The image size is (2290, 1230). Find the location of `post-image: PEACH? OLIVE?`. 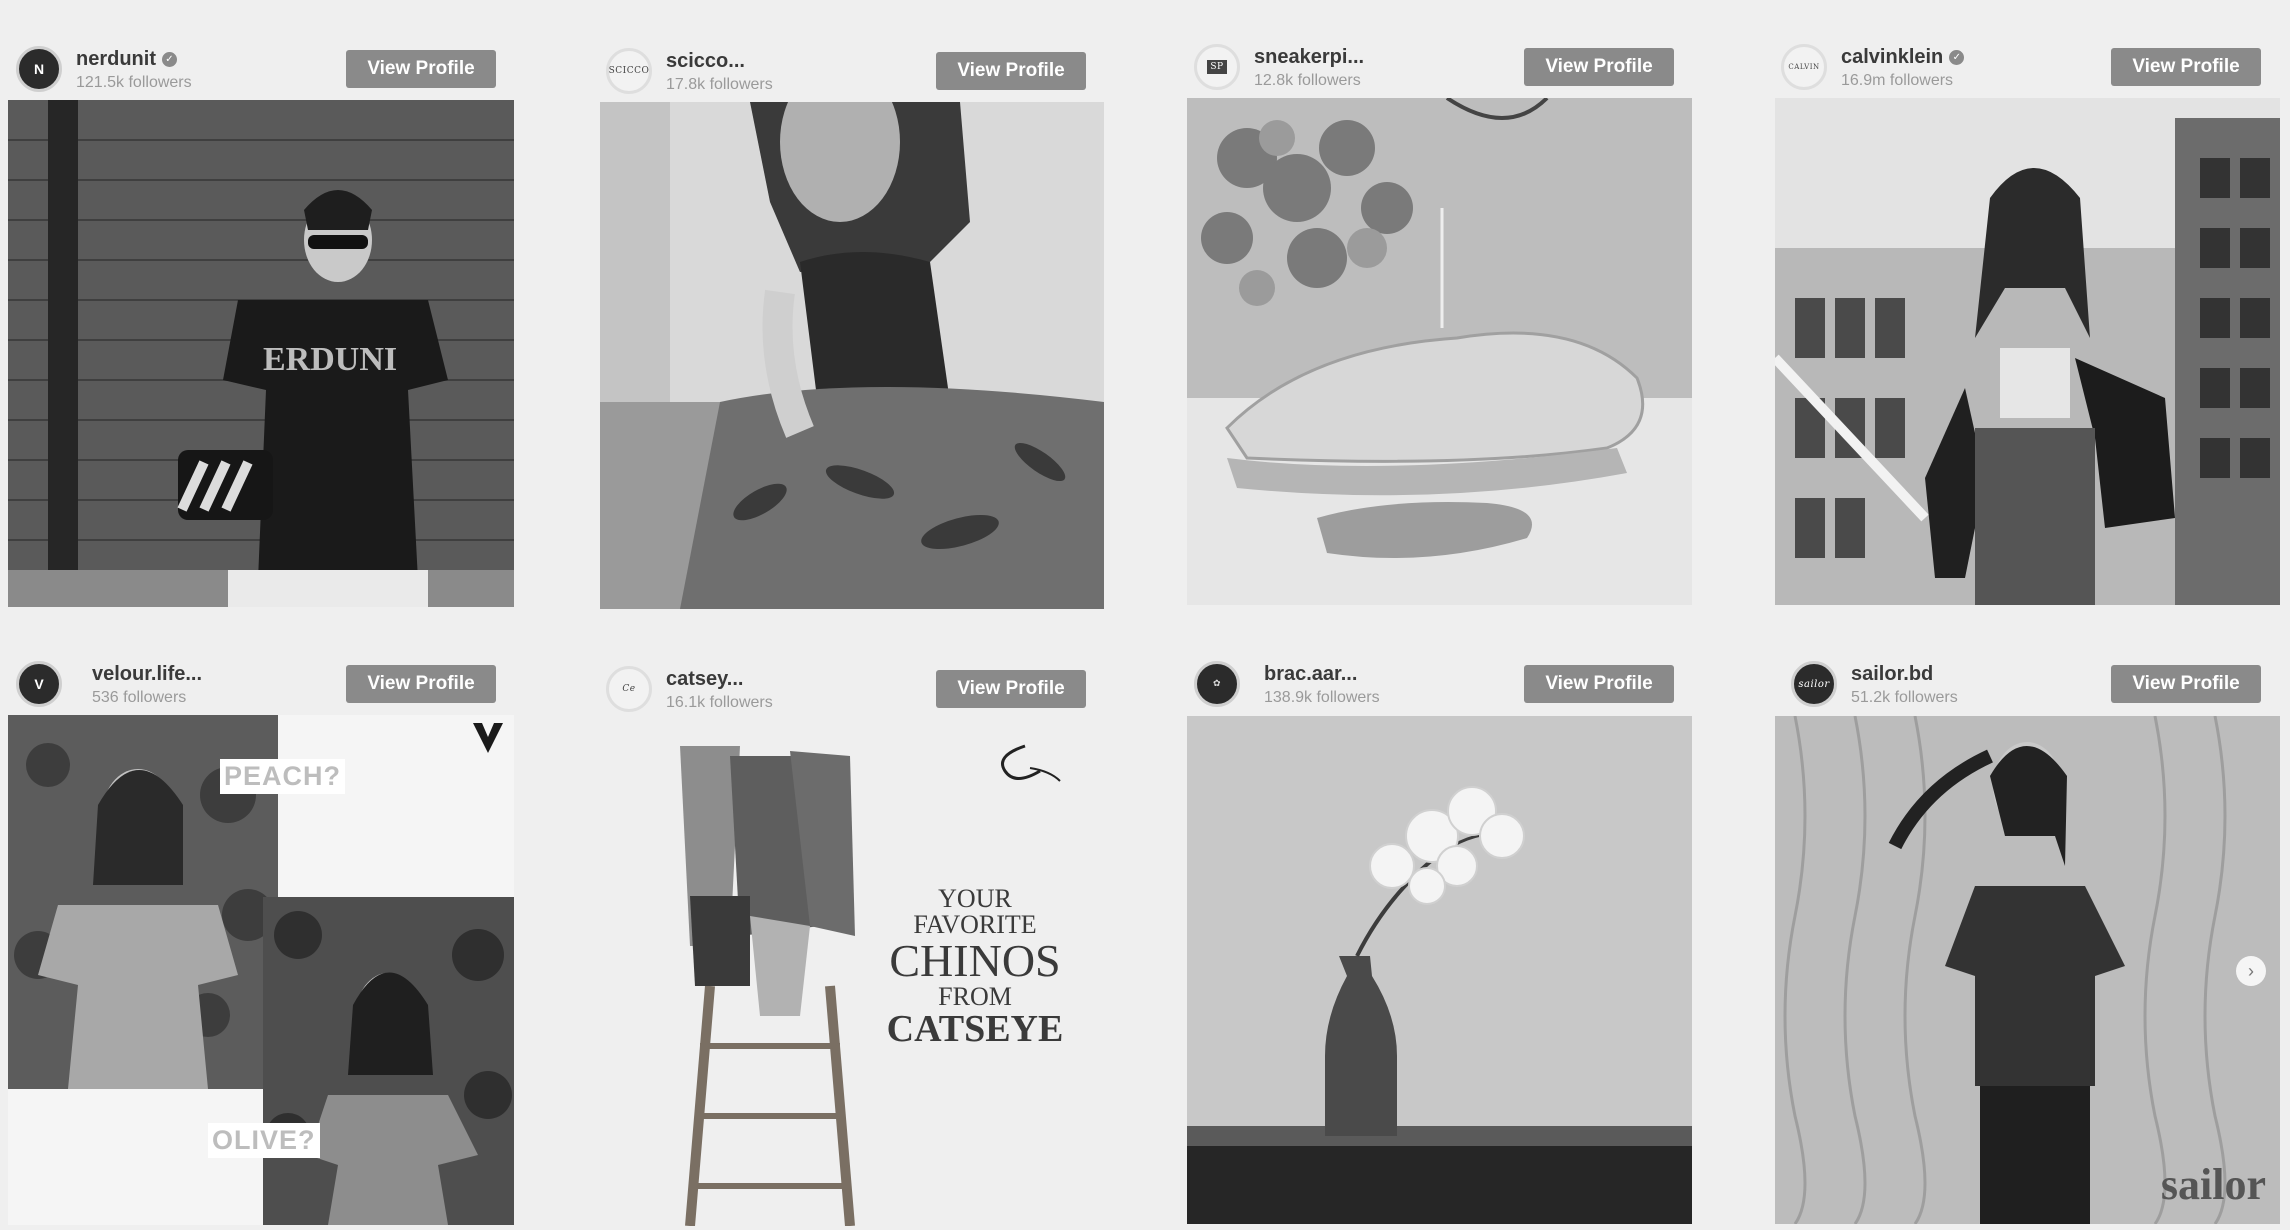

post-image: PEACH? OLIVE? is located at coordinates (261, 970).